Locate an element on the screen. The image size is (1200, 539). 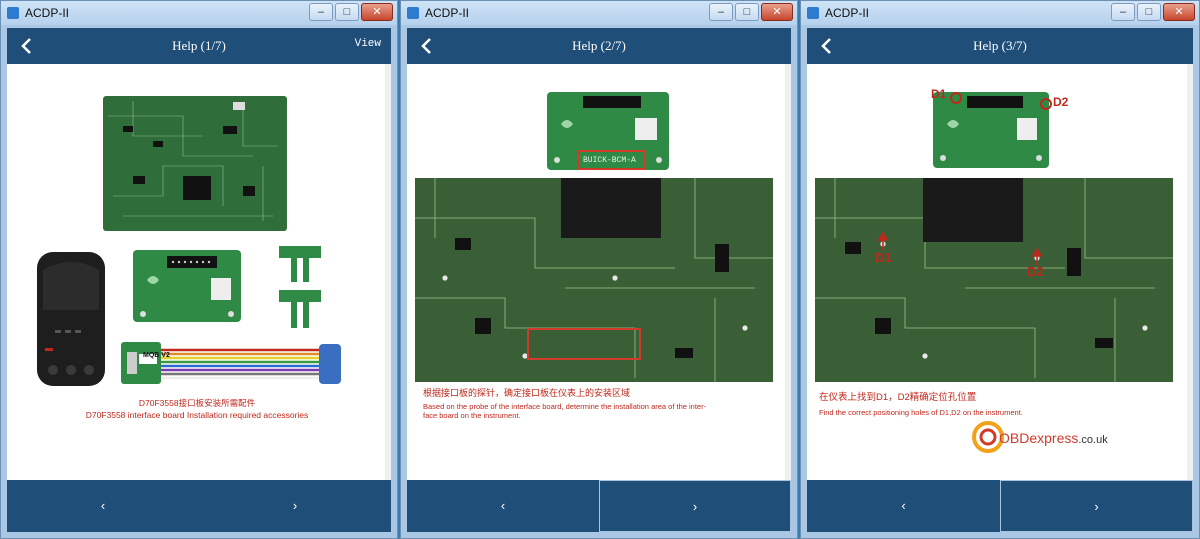
board-label: BUICK-BCM-A is located at coordinates (609, 160).